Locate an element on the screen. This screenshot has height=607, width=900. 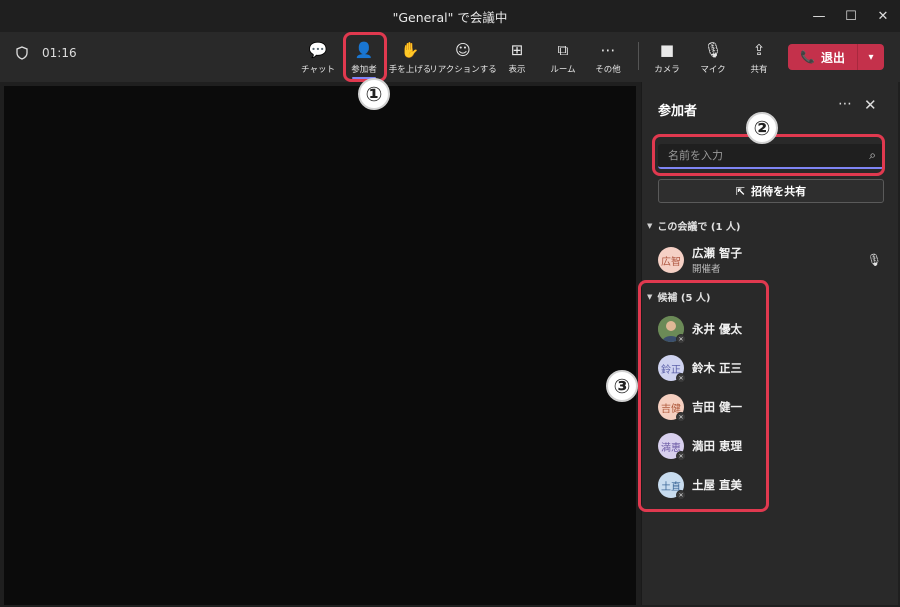
collapse-triangle-icon: ▼ is located at coordinates (650, 225).